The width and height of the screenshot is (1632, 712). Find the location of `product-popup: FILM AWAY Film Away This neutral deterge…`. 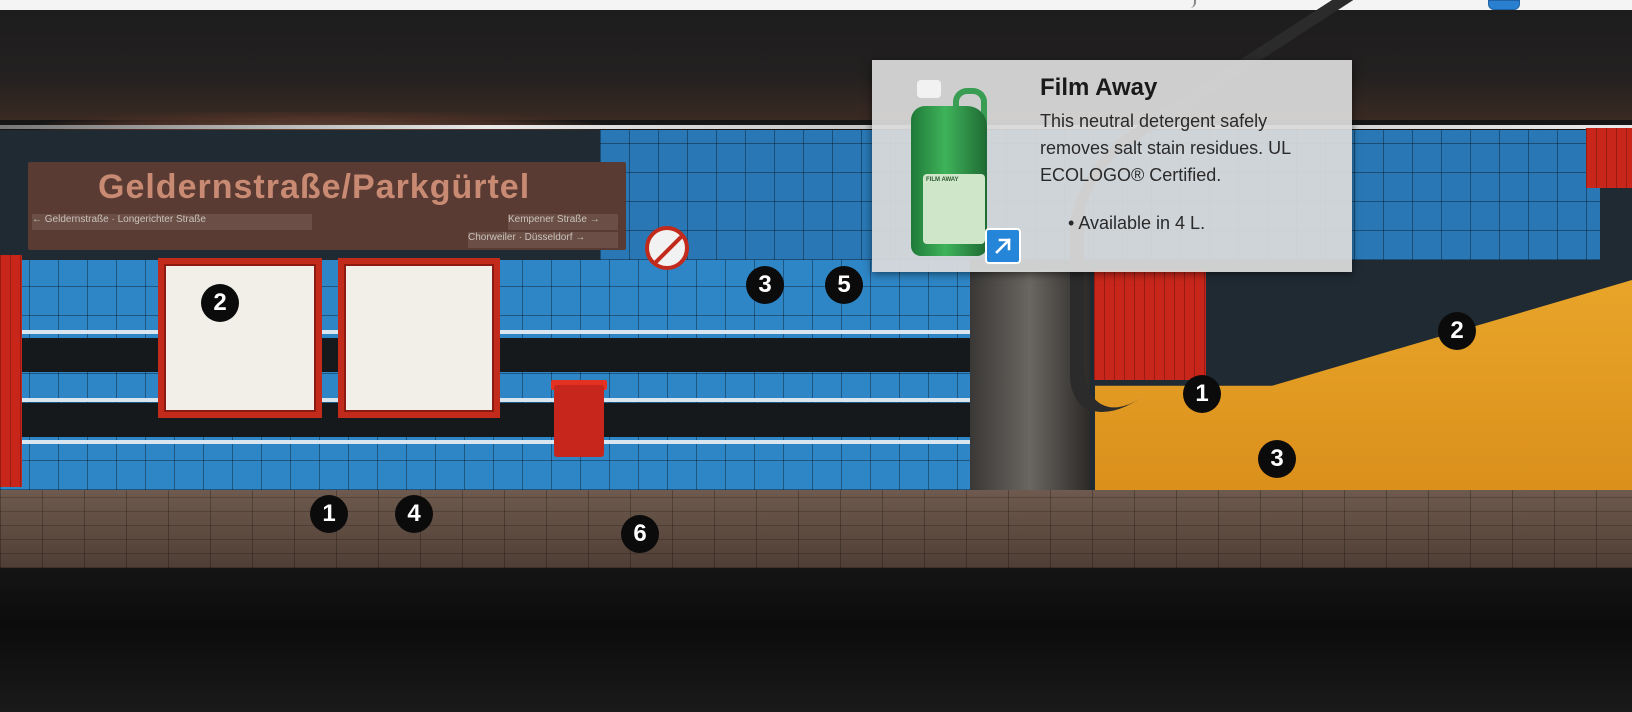

product-popup: FILM AWAY Film Away This neutral deterge… is located at coordinates (1112, 166).